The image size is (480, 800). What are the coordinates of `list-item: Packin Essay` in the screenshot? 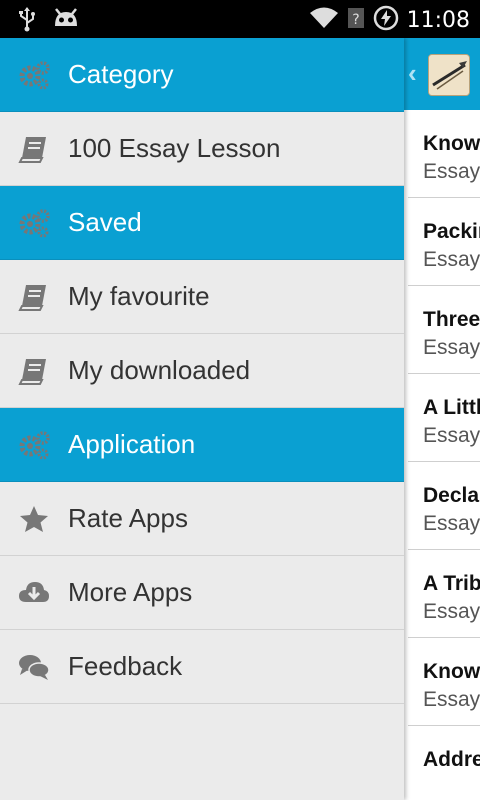 It's located at (444, 242).